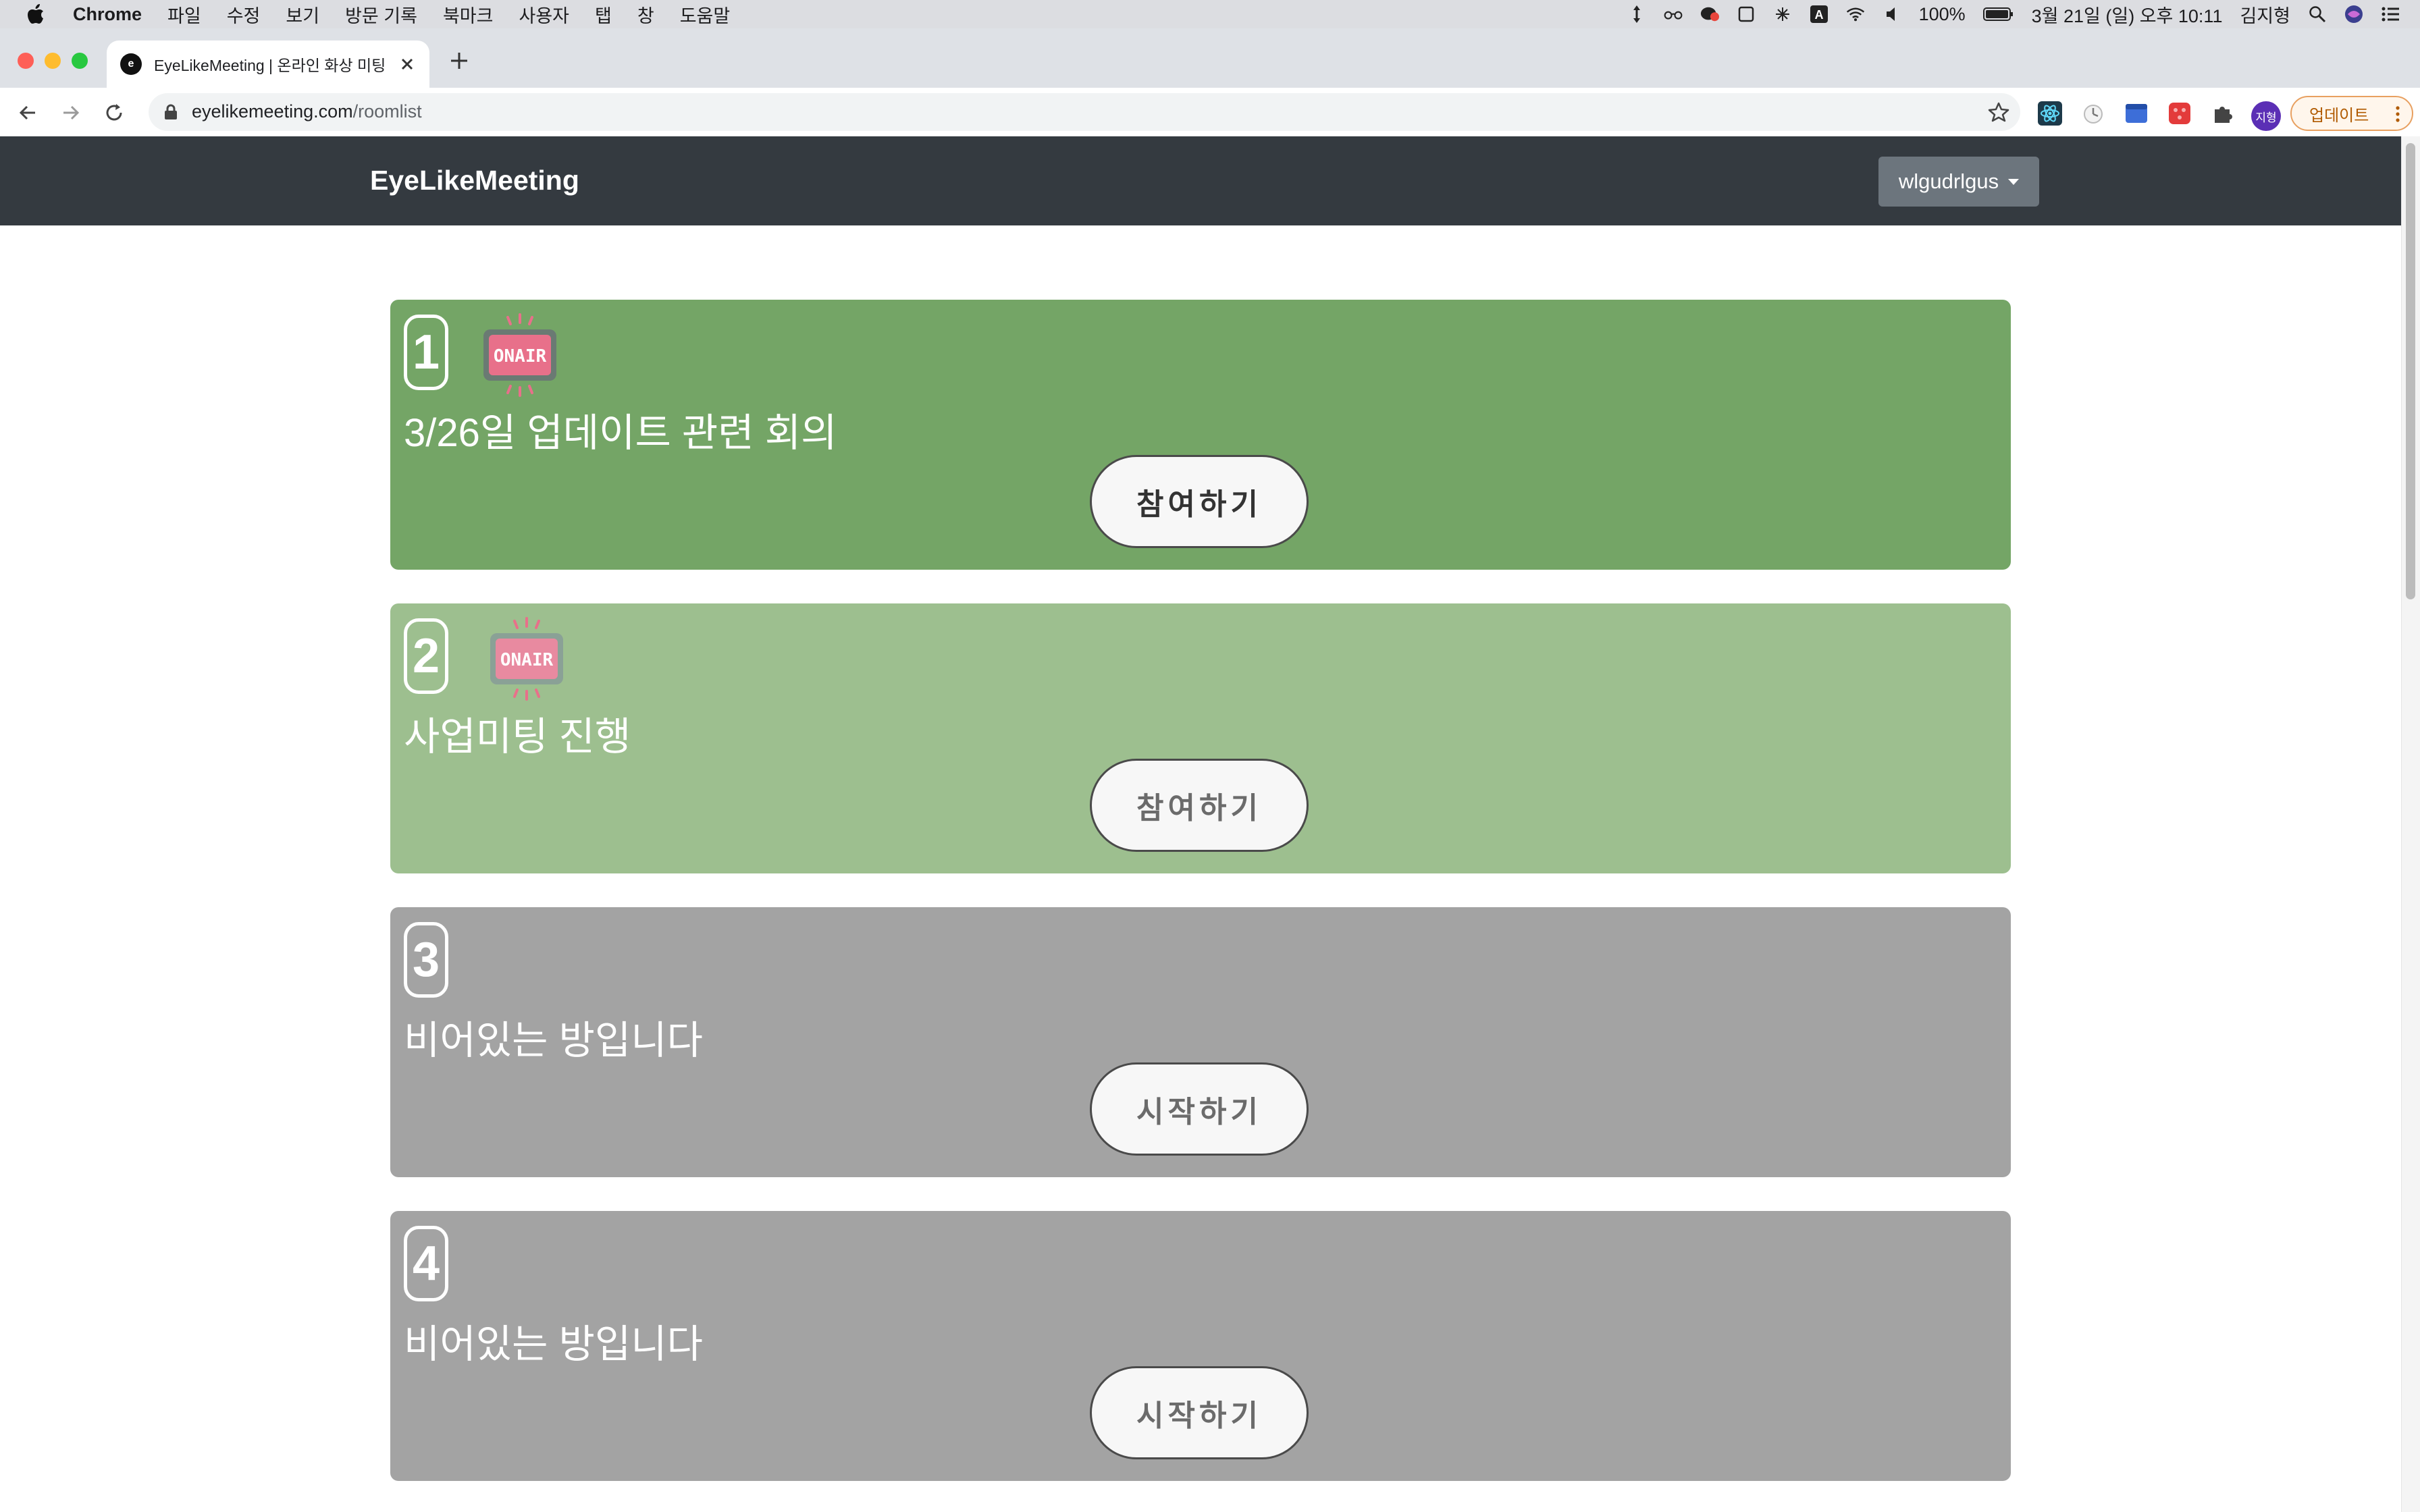 The height and width of the screenshot is (1512, 2420). What do you see at coordinates (26, 61) in the screenshot?
I see `window-close-button` at bounding box center [26, 61].